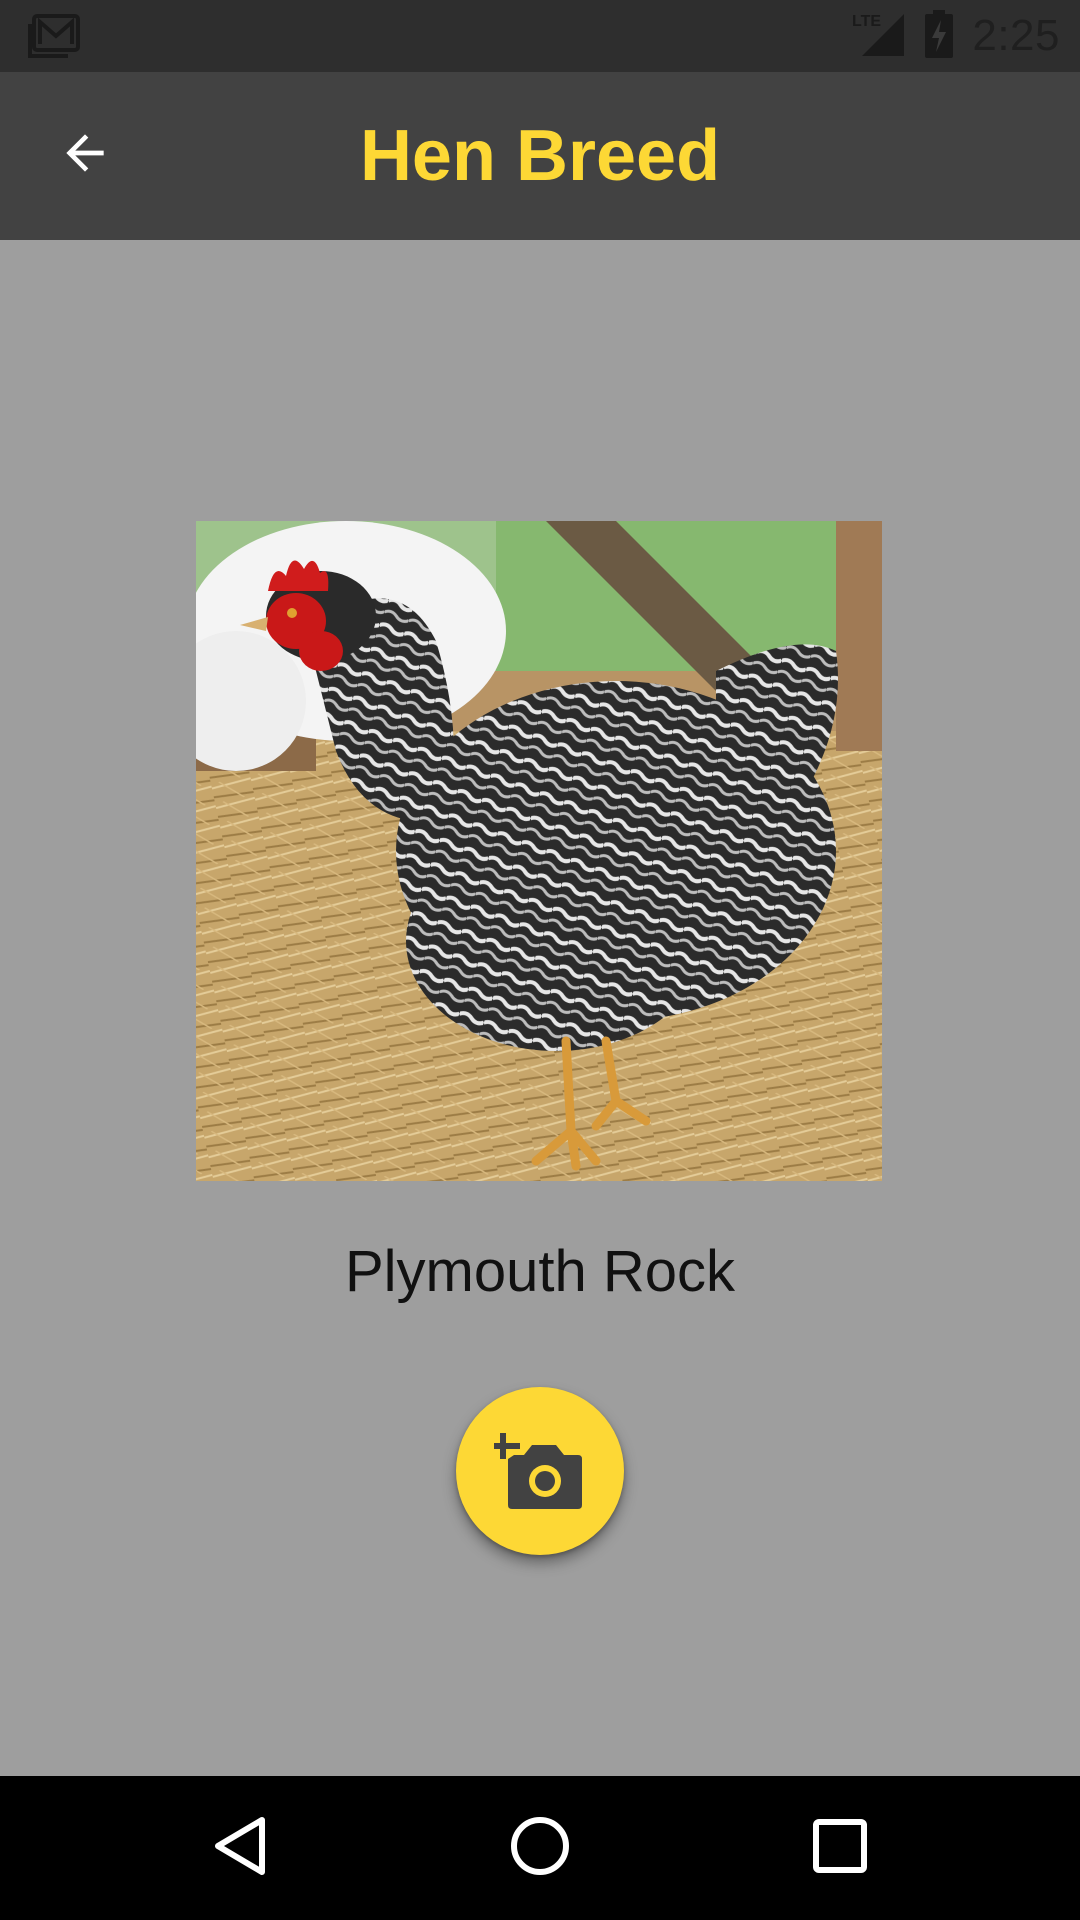 This screenshot has height=1920, width=1080. I want to click on navigation-bar, so click(540, 1848).